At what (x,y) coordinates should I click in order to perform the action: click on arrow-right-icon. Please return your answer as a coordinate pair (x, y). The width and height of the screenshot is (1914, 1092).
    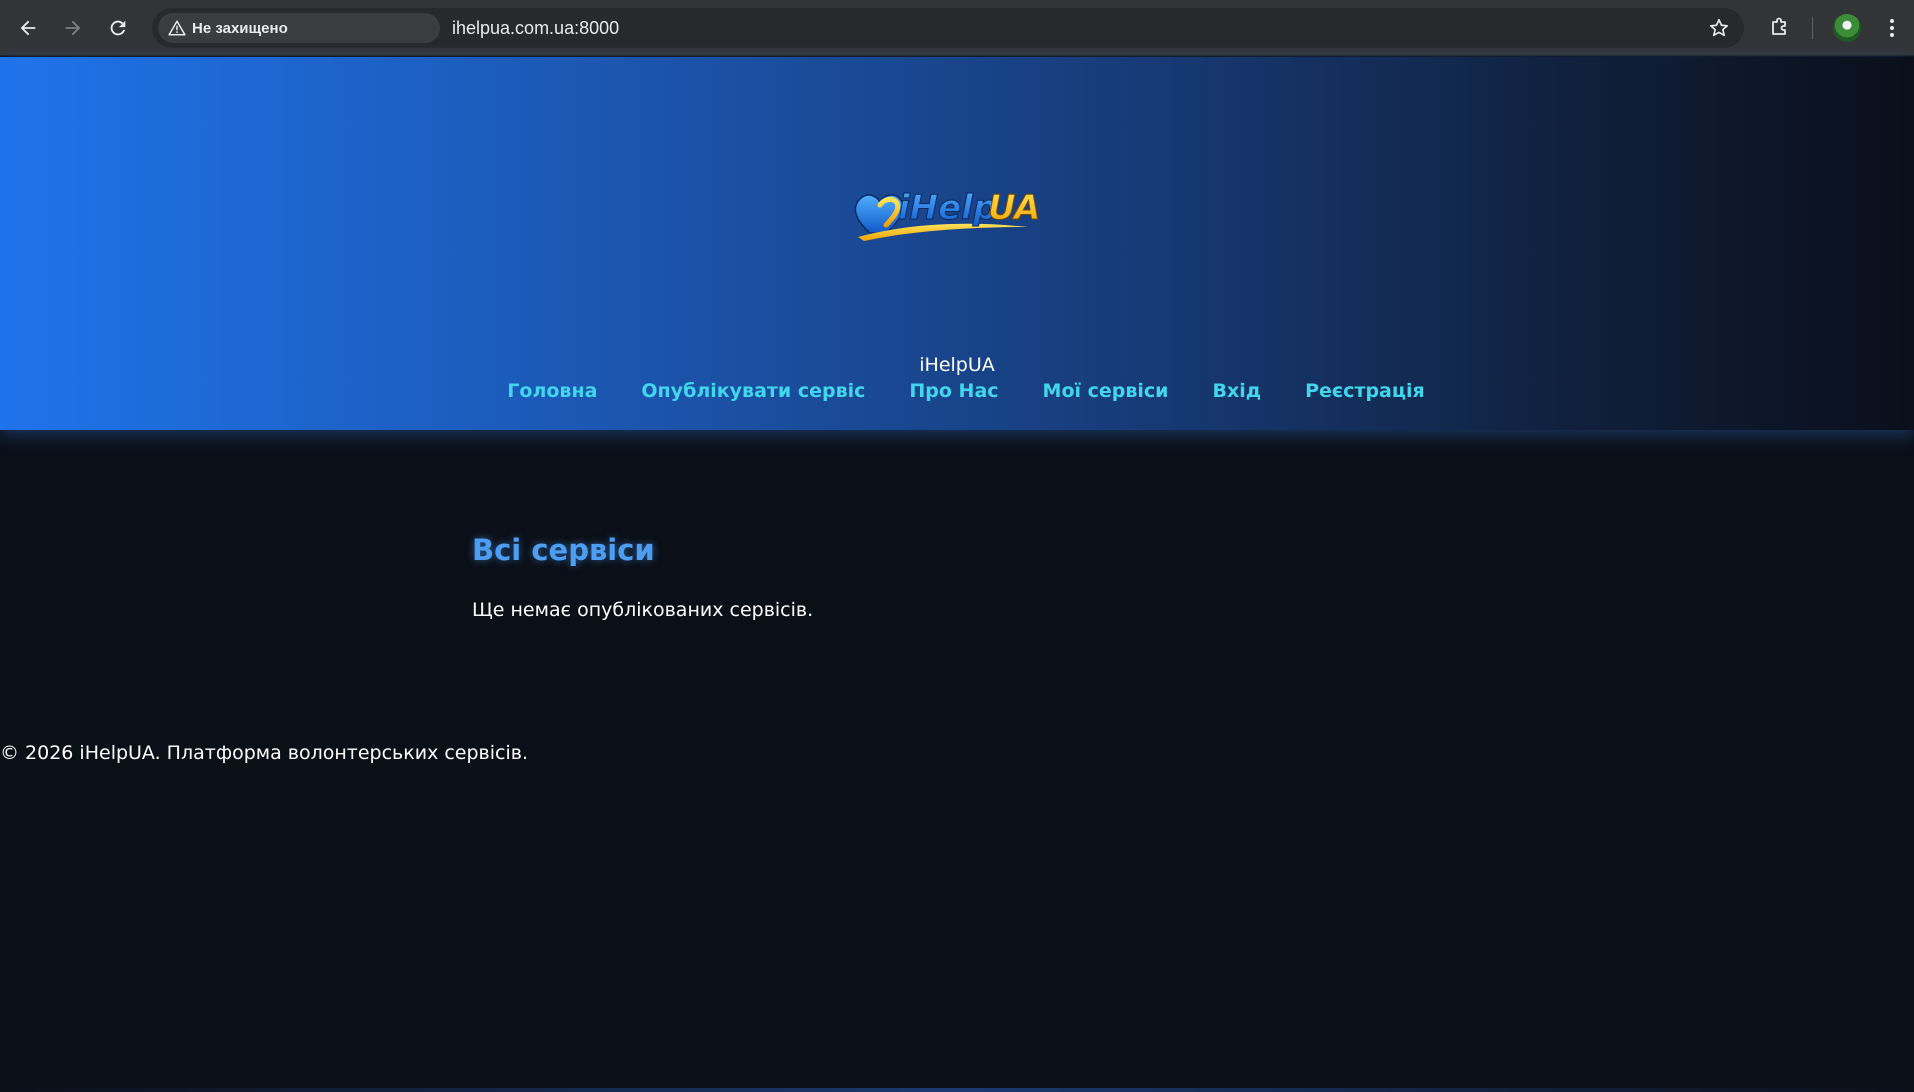
    Looking at the image, I should click on (73, 28).